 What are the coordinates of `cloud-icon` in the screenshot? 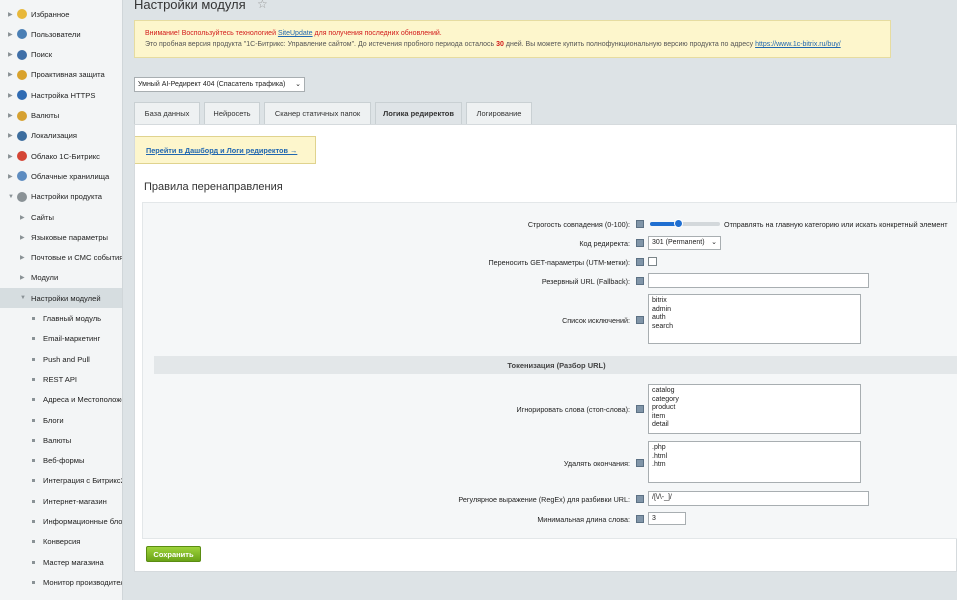 It's located at (22, 156).